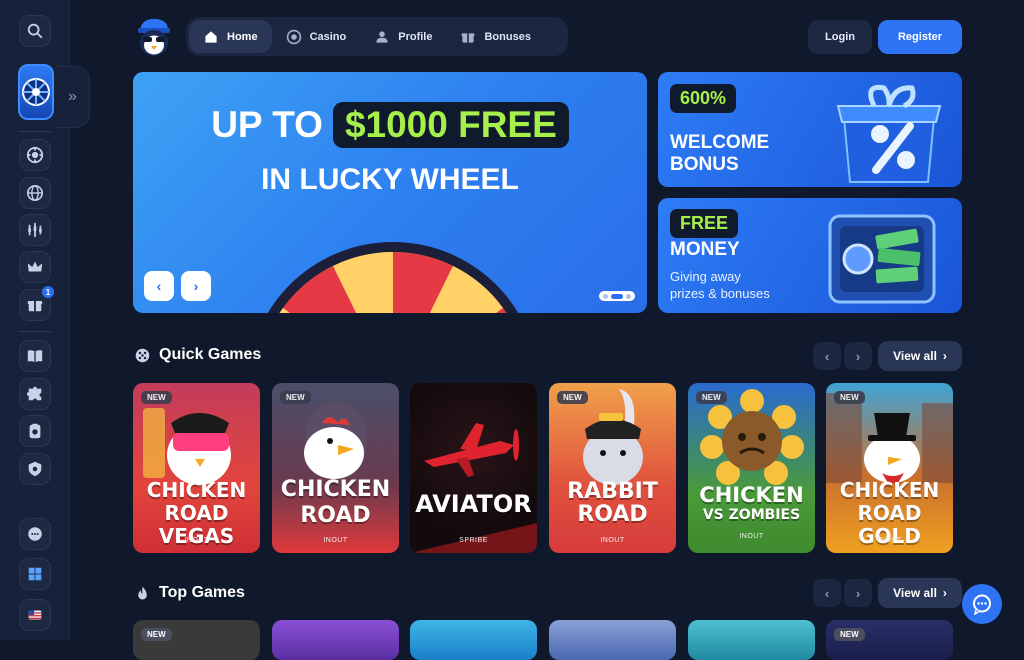  I want to click on quick-games-next: ›, so click(858, 356).